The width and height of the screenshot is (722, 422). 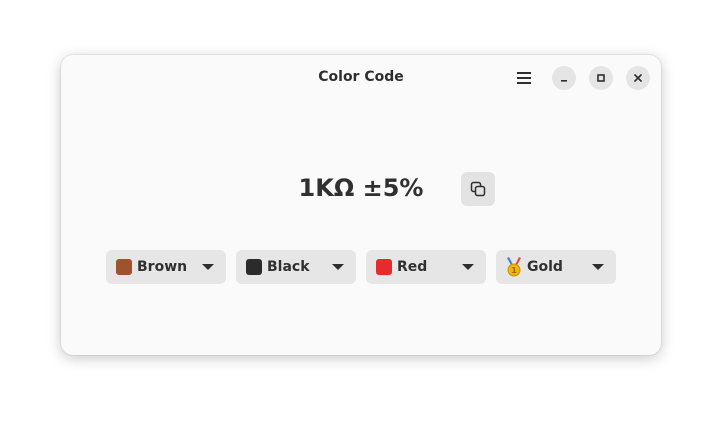 I want to click on copy-icon, so click(x=478, y=189).